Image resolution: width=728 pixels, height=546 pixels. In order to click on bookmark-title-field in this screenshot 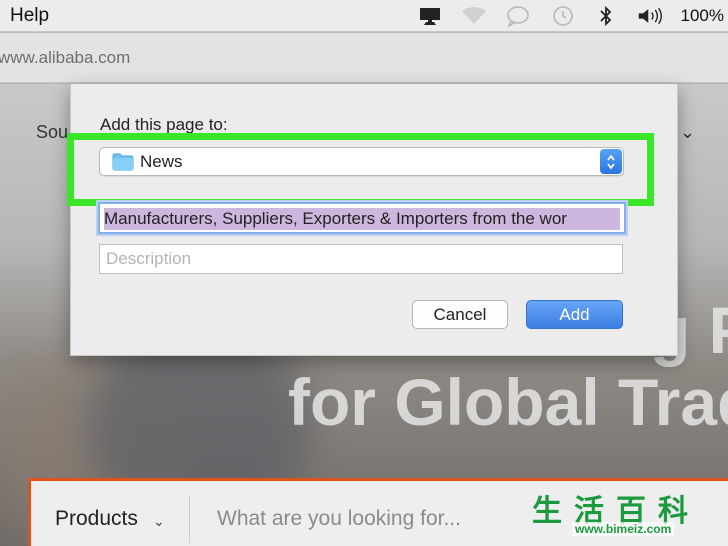, I will do `click(362, 218)`.